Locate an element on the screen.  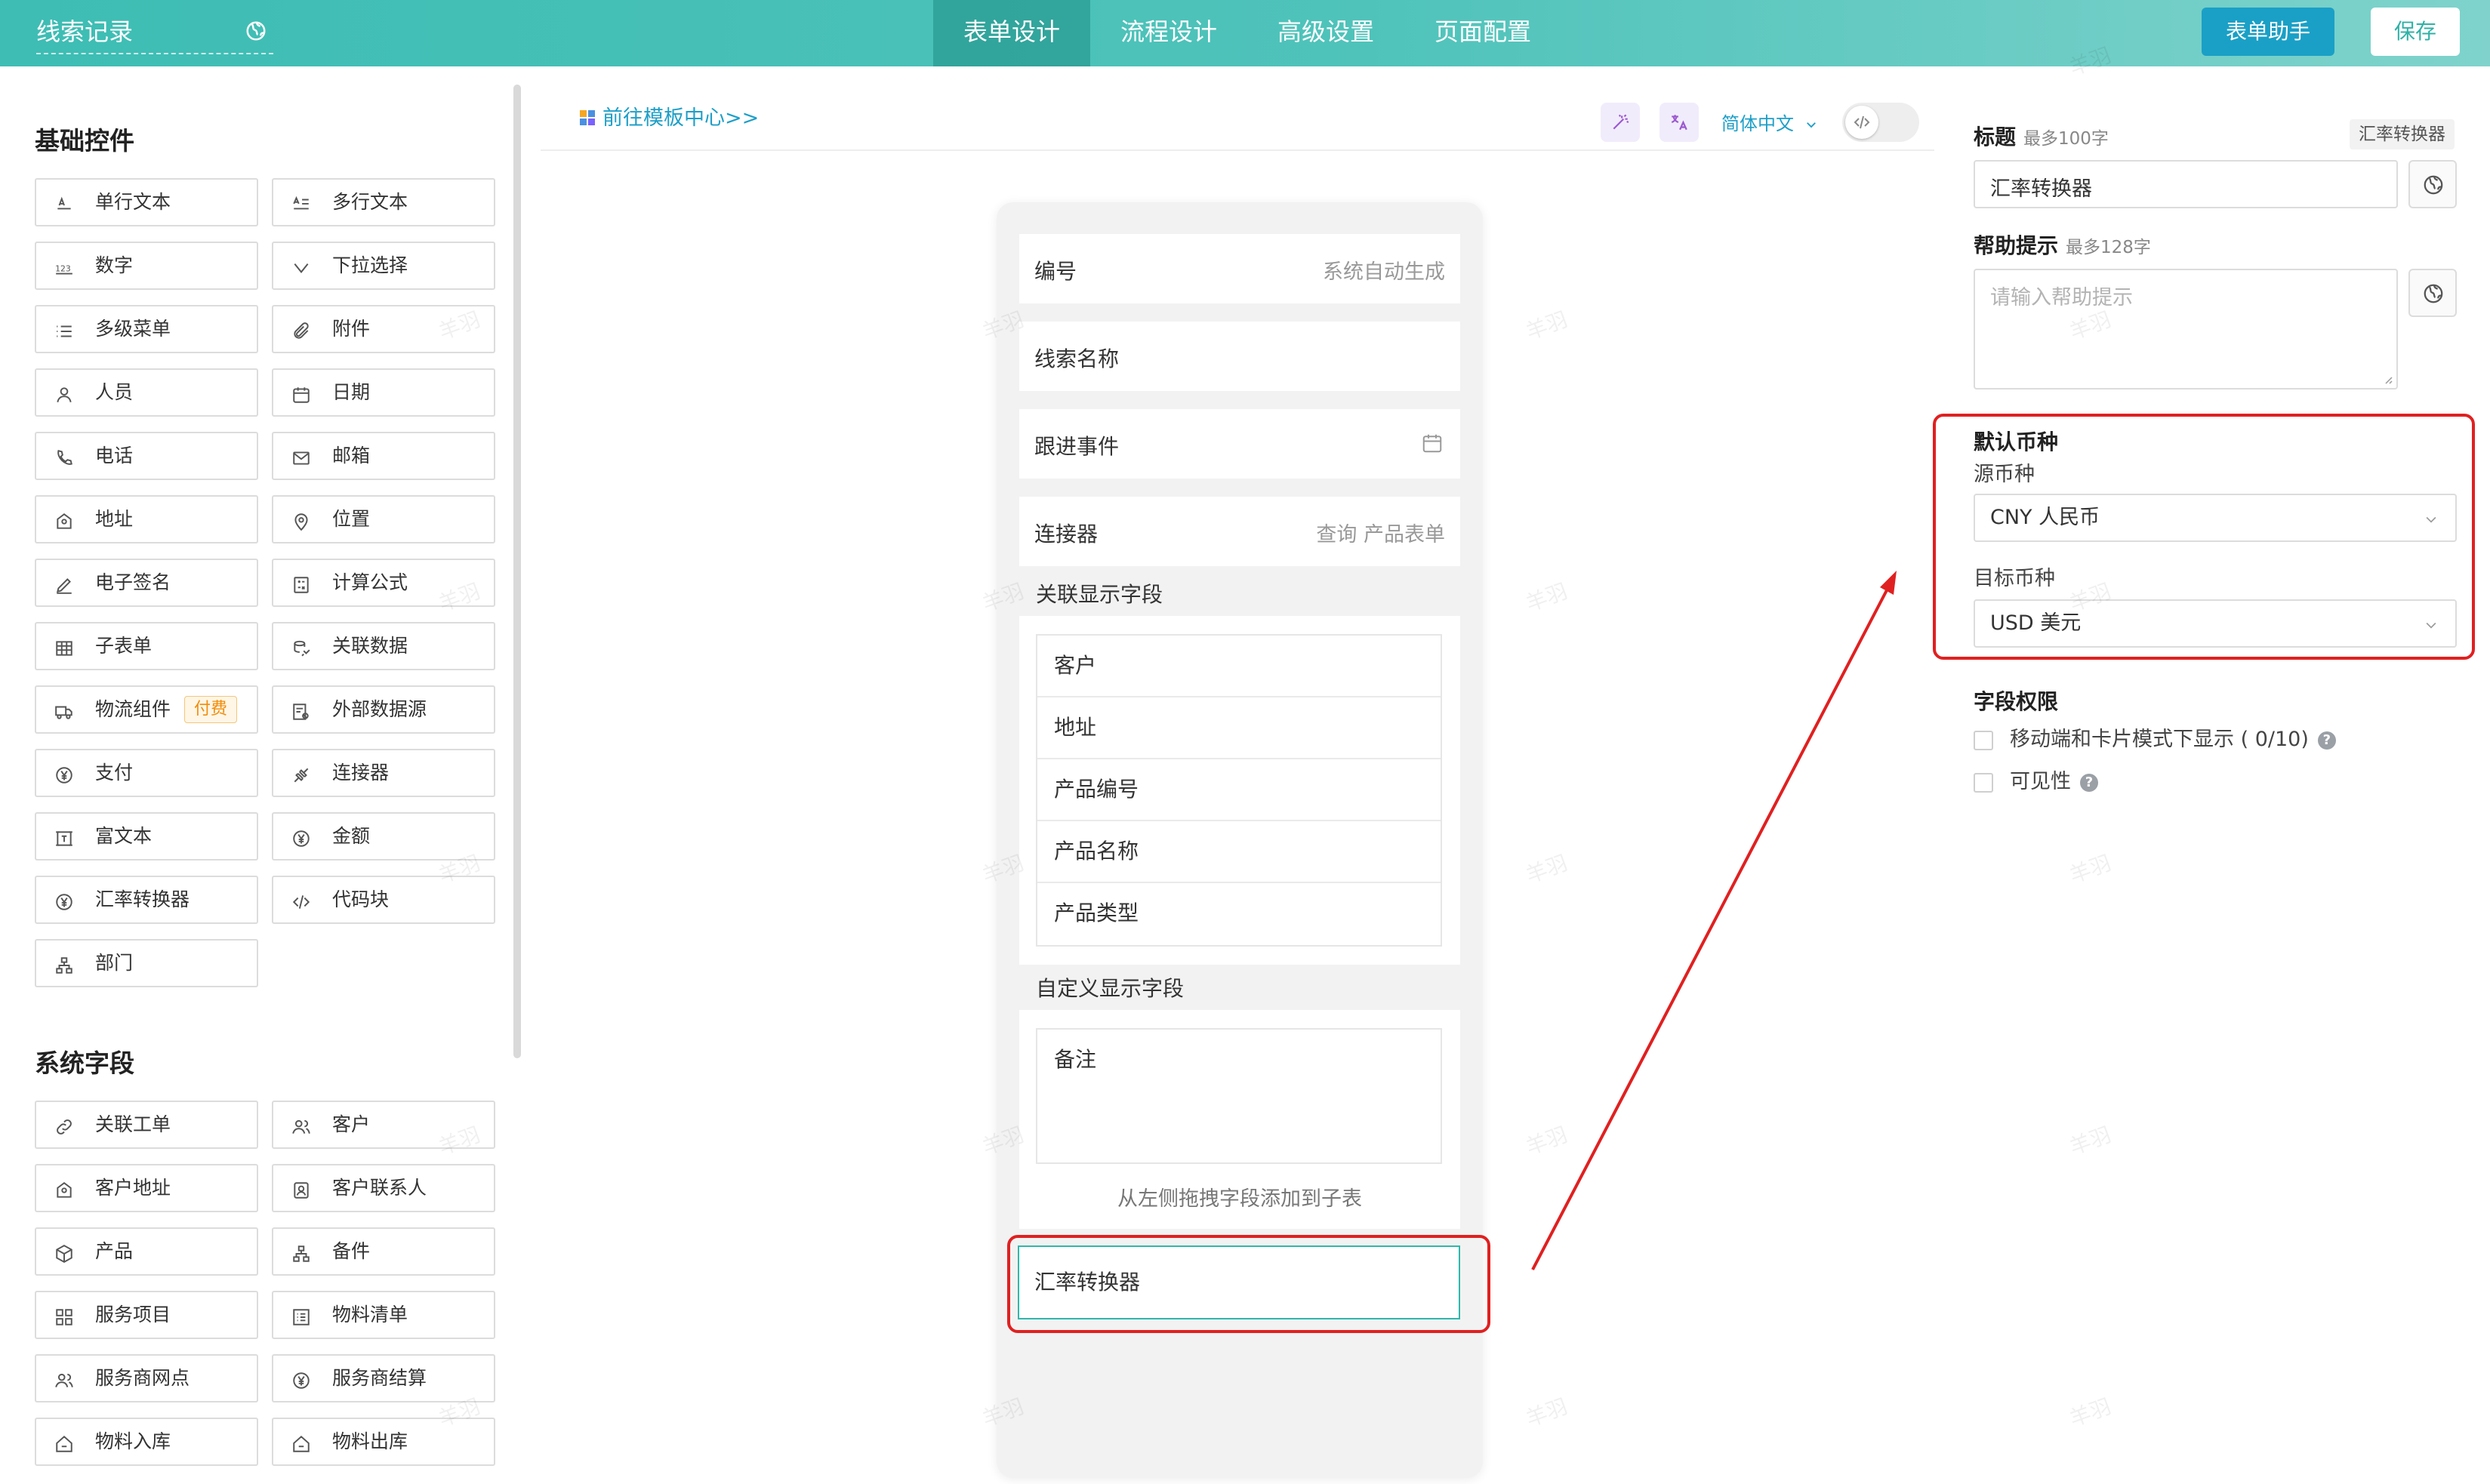
help-prop-label: 帮助提示 最多128字 is located at coordinates (2062, 244).